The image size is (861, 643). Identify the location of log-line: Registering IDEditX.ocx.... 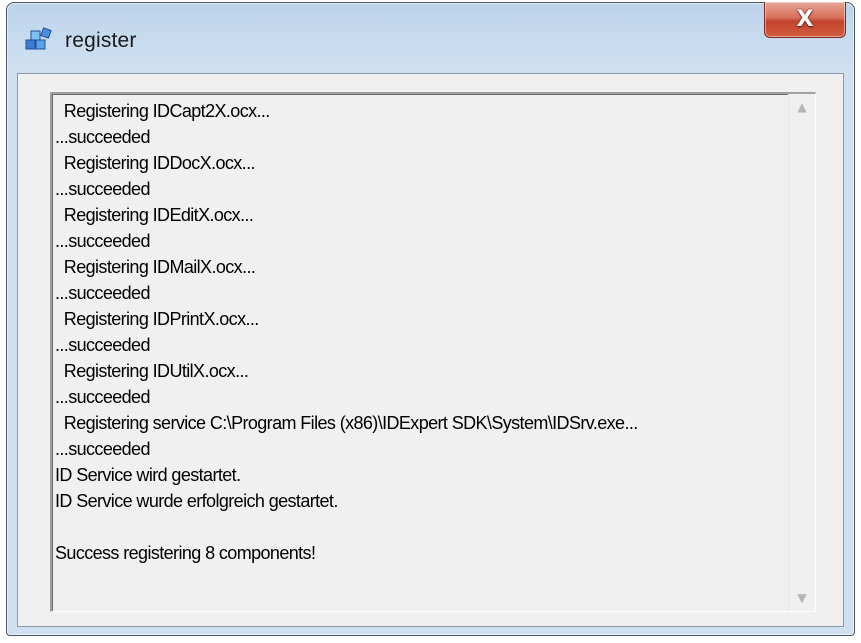
(154, 215).